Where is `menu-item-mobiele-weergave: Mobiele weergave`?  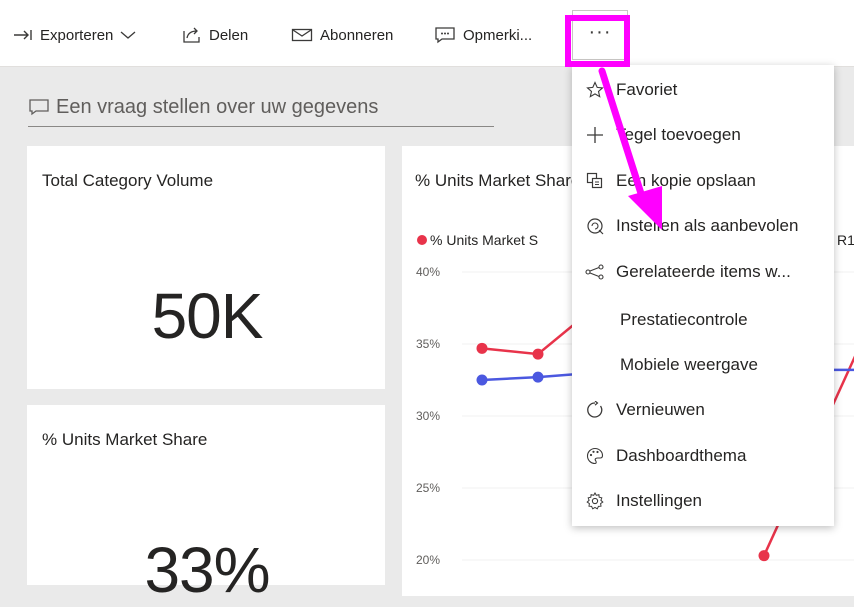 menu-item-mobiele-weergave: Mobiele weergave is located at coordinates (703, 365).